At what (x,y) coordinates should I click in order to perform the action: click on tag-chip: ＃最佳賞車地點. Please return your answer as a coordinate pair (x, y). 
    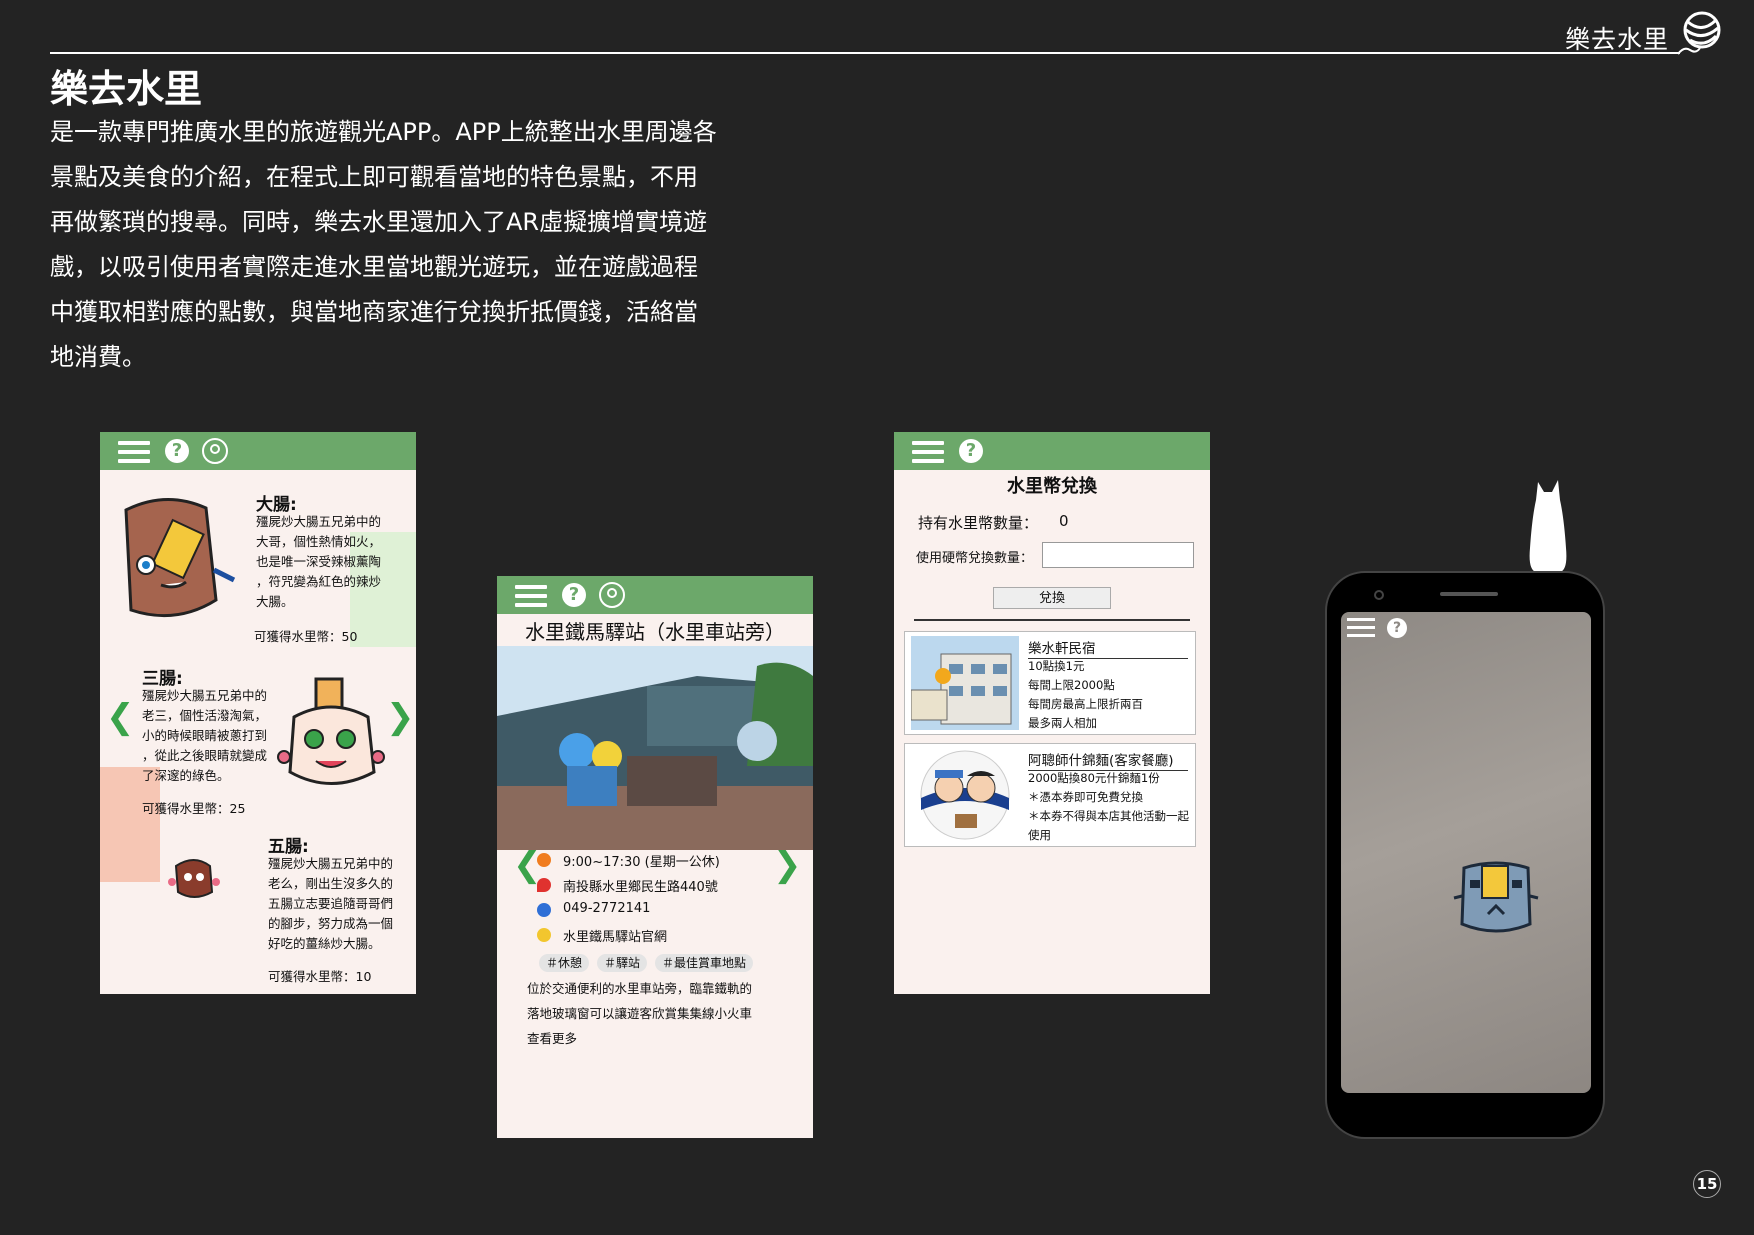
    Looking at the image, I should click on (704, 963).